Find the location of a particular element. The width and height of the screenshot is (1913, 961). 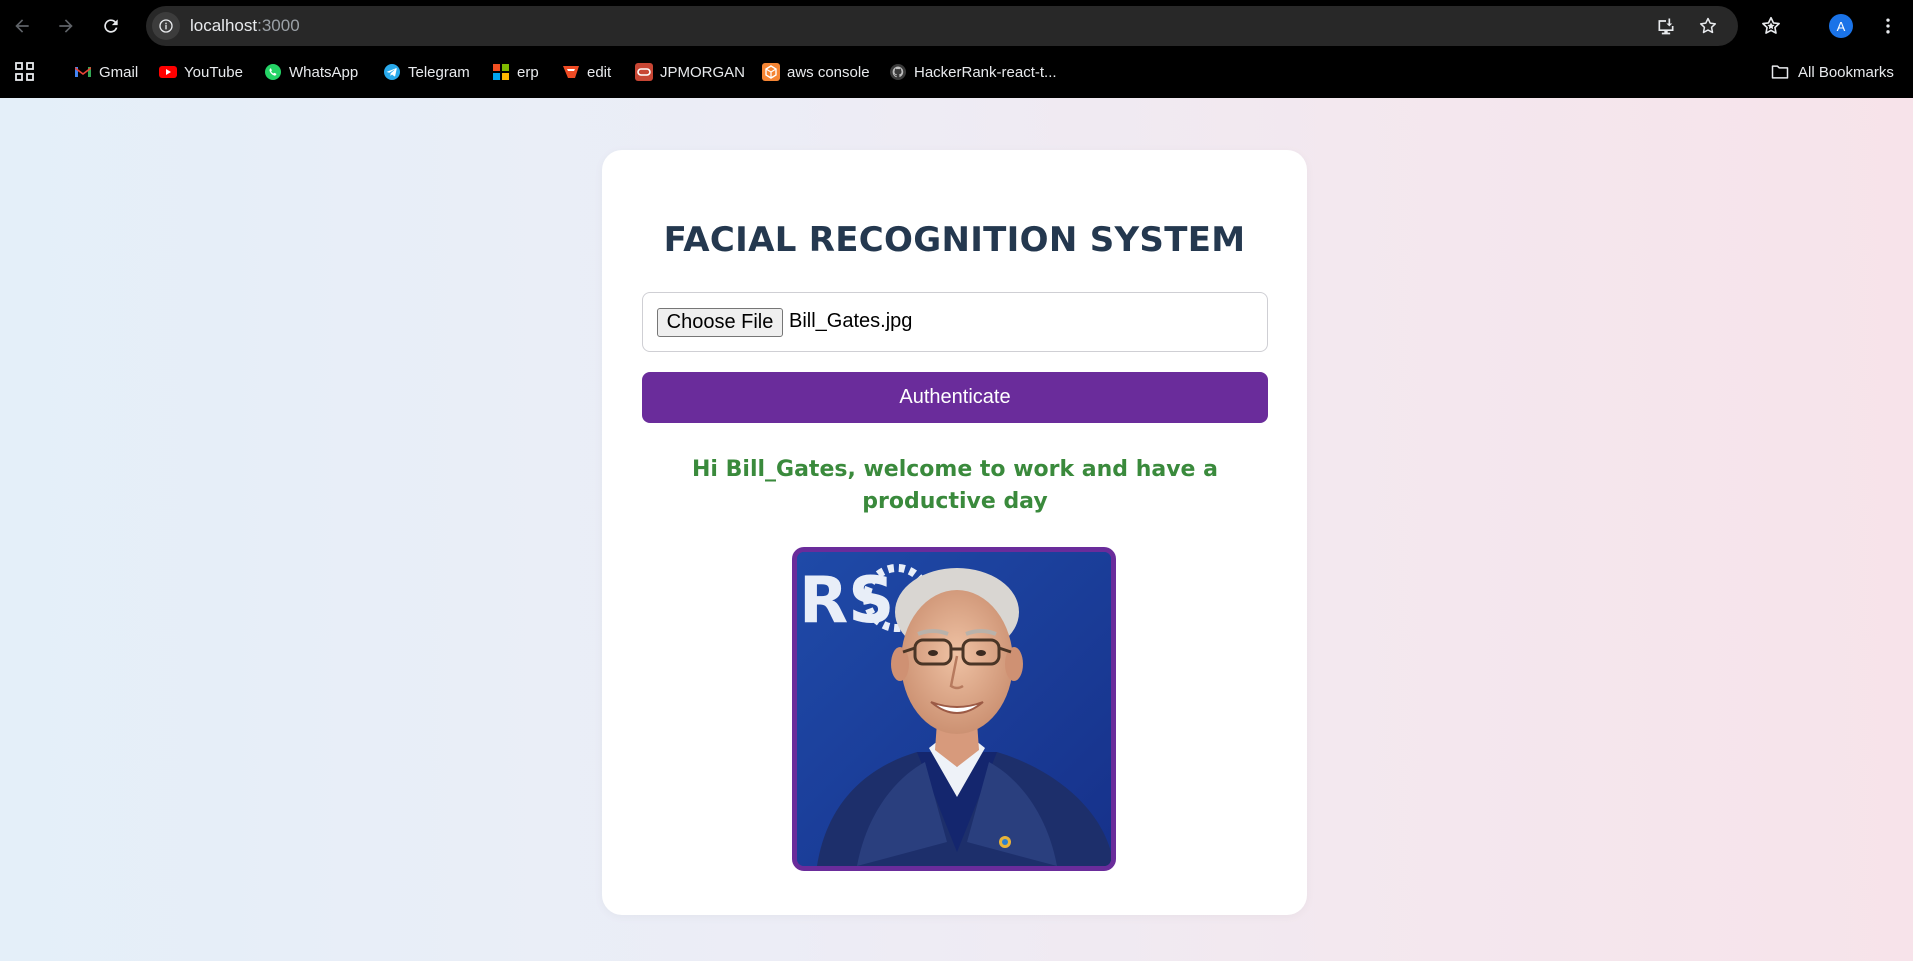

bookmark-jpmorgan: JPMORGAN is located at coordinates (690, 72).